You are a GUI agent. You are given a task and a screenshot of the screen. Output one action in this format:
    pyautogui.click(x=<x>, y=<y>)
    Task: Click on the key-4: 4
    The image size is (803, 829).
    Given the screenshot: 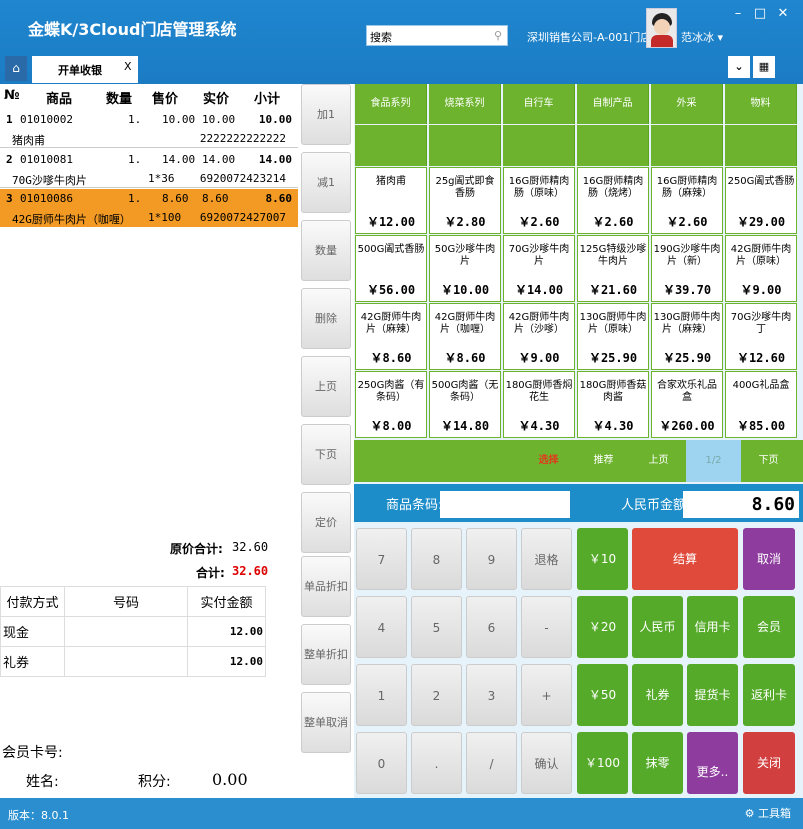 What is the action you would take?
    pyautogui.click(x=381, y=627)
    